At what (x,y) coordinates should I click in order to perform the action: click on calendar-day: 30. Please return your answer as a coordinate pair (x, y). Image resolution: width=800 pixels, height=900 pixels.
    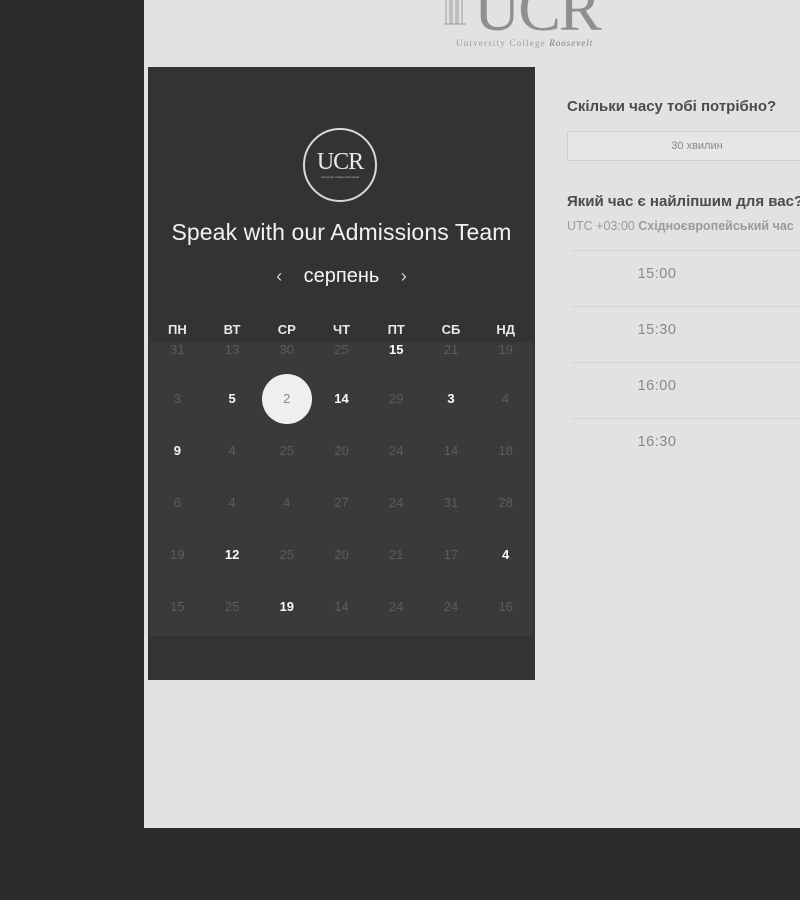
    Looking at the image, I should click on (287, 349).